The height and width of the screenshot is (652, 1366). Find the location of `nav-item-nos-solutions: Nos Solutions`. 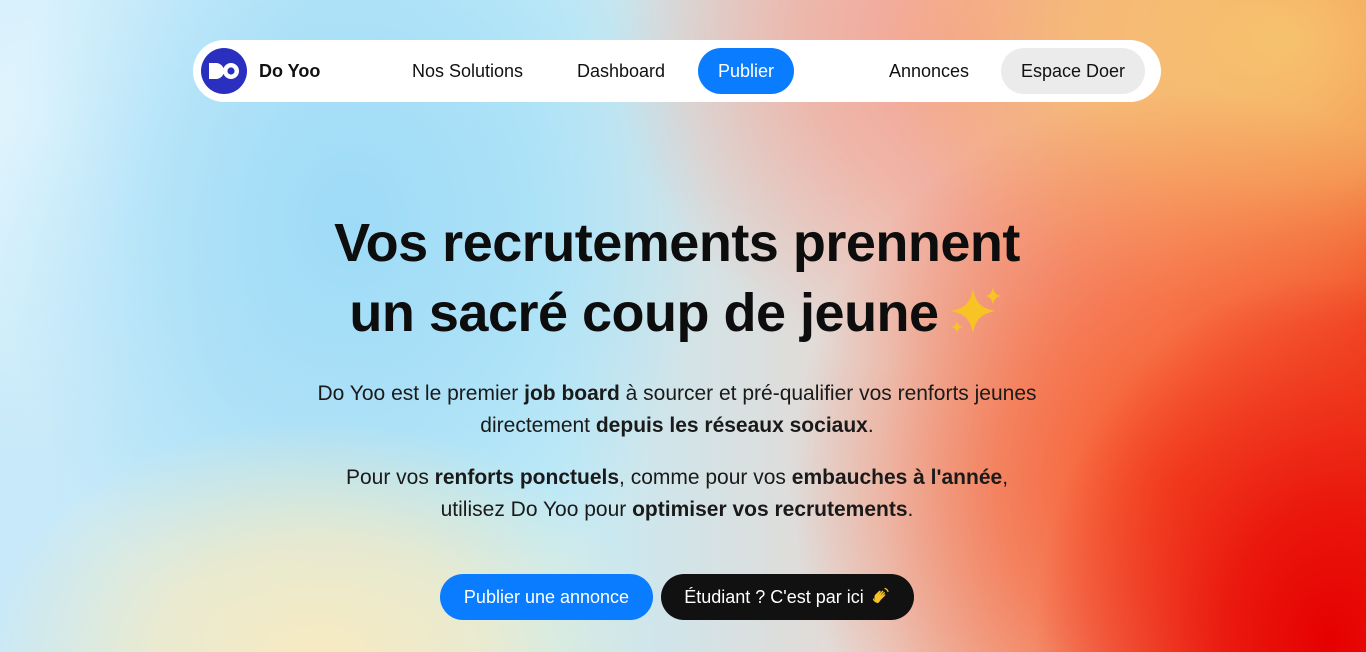

nav-item-nos-solutions: Nos Solutions is located at coordinates (467, 71).